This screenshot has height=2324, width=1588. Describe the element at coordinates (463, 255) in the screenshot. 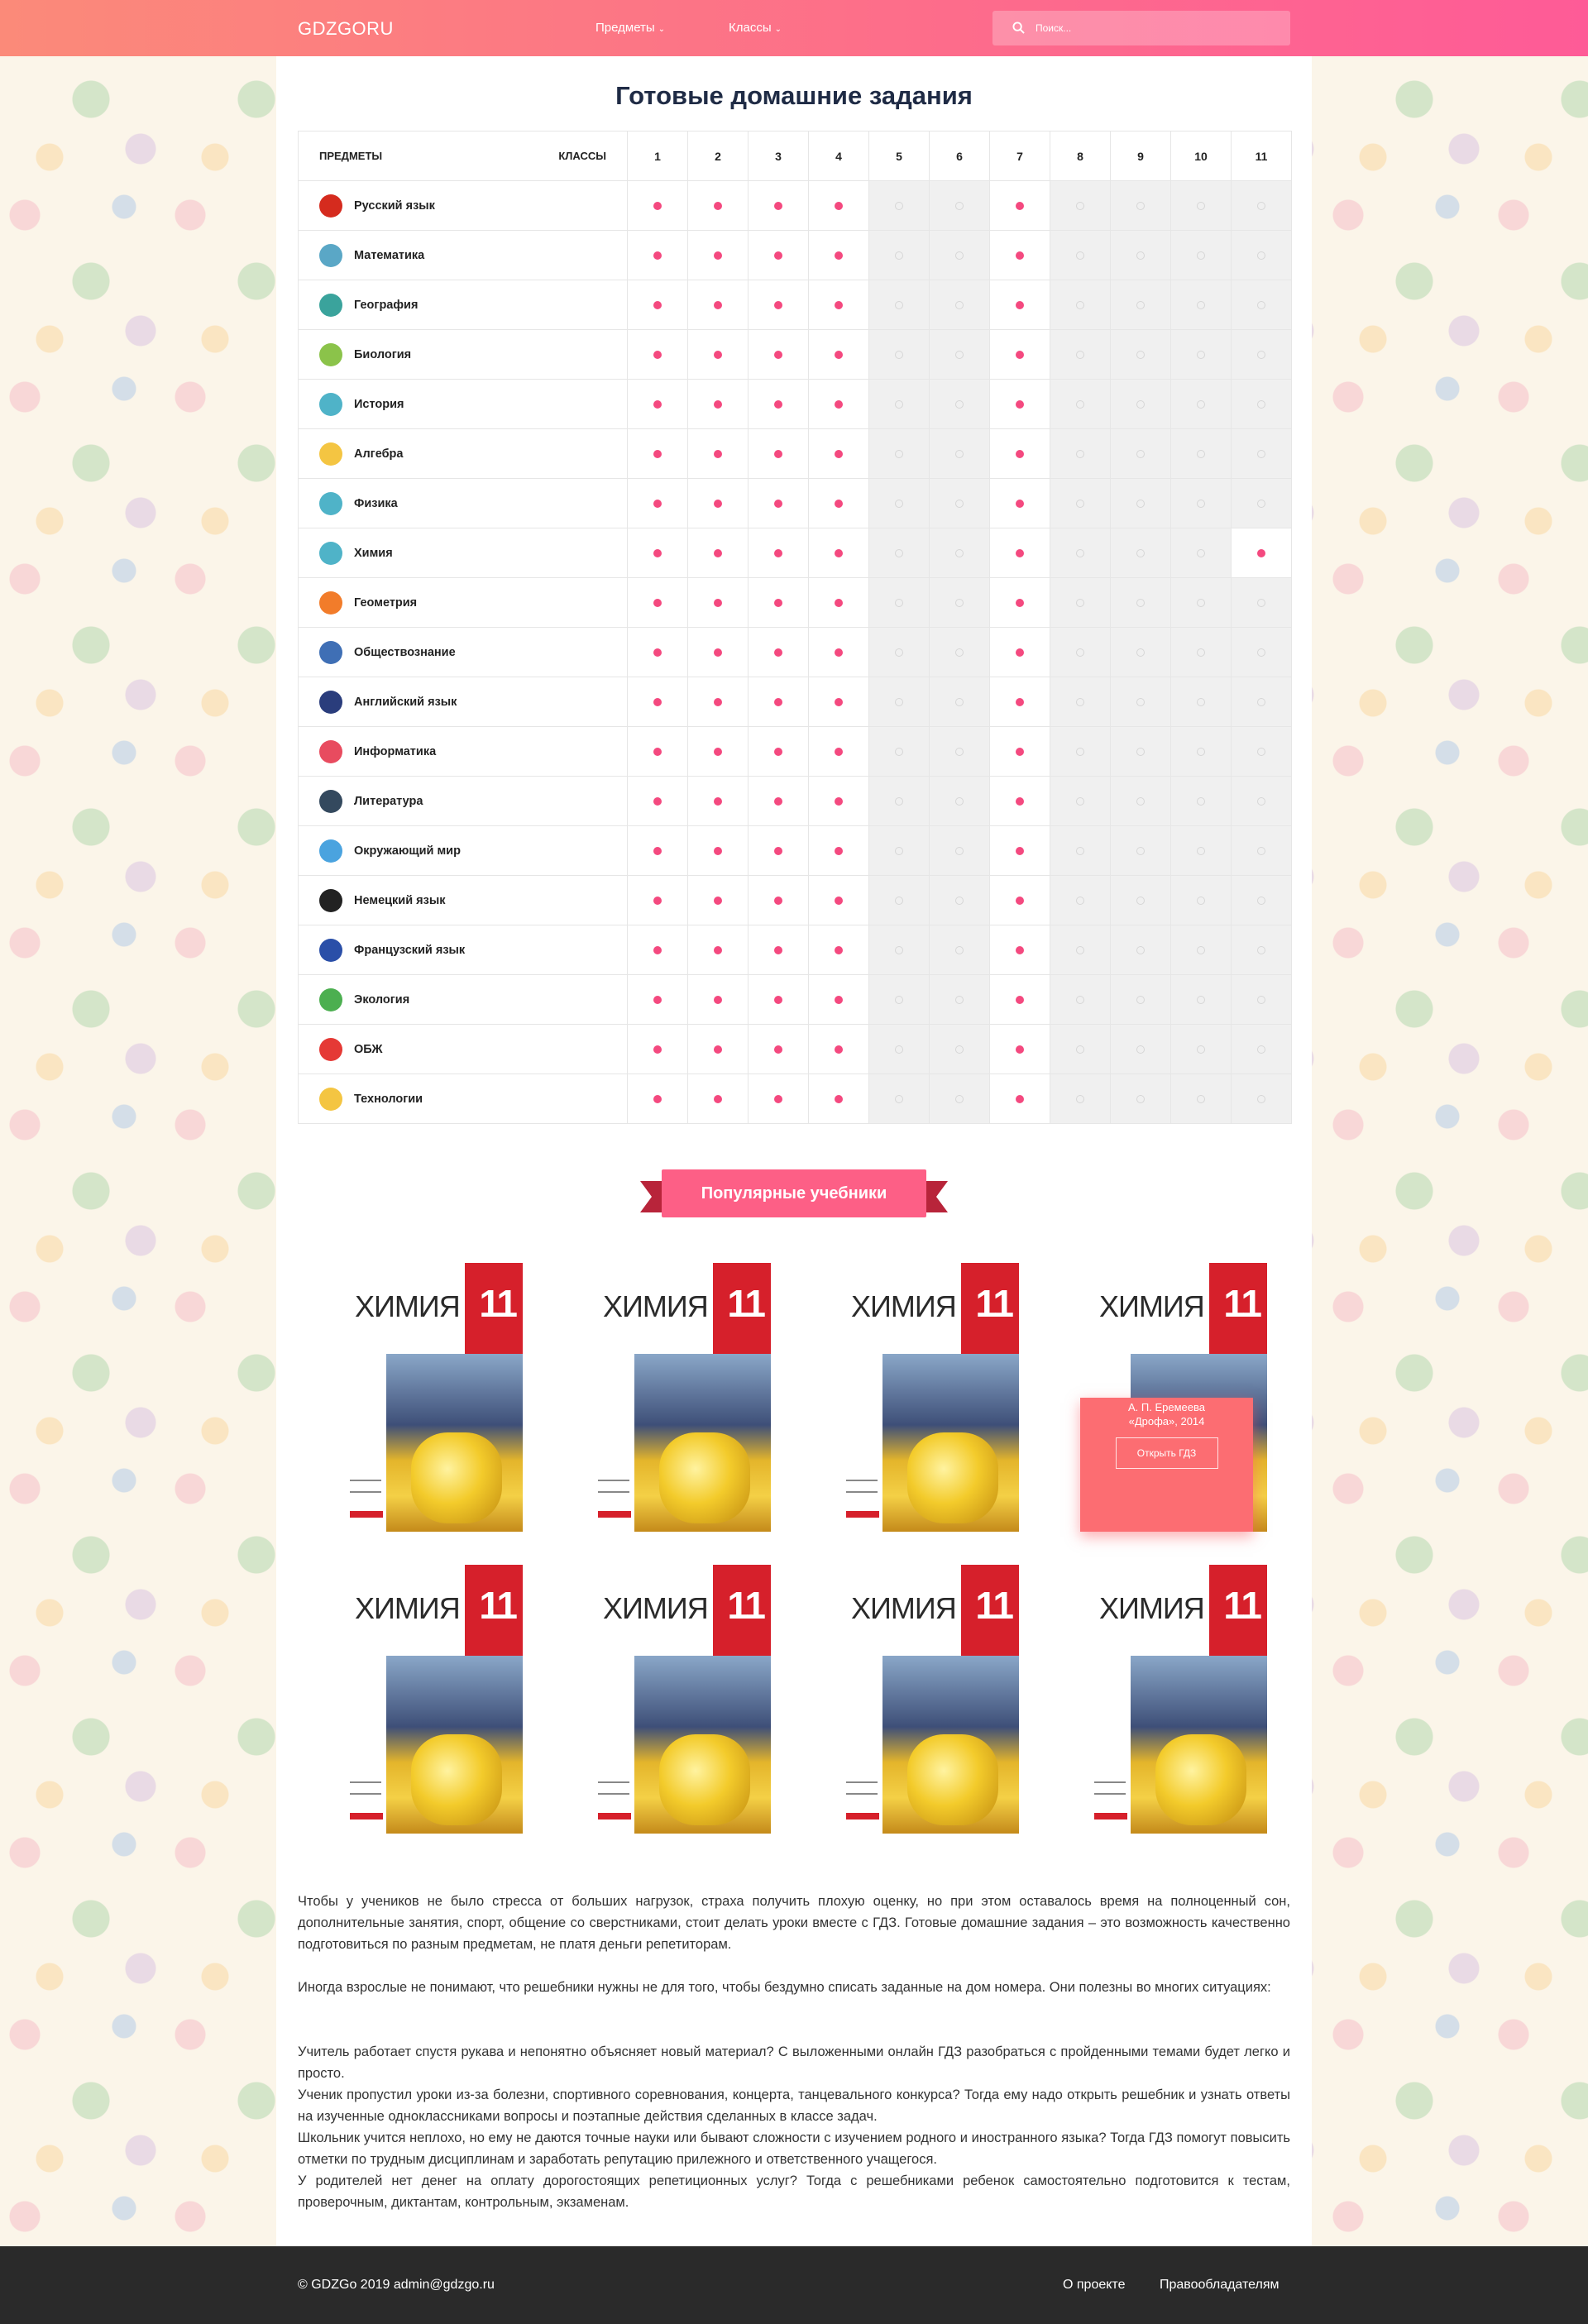

I see `subject-cell: Математика` at that location.